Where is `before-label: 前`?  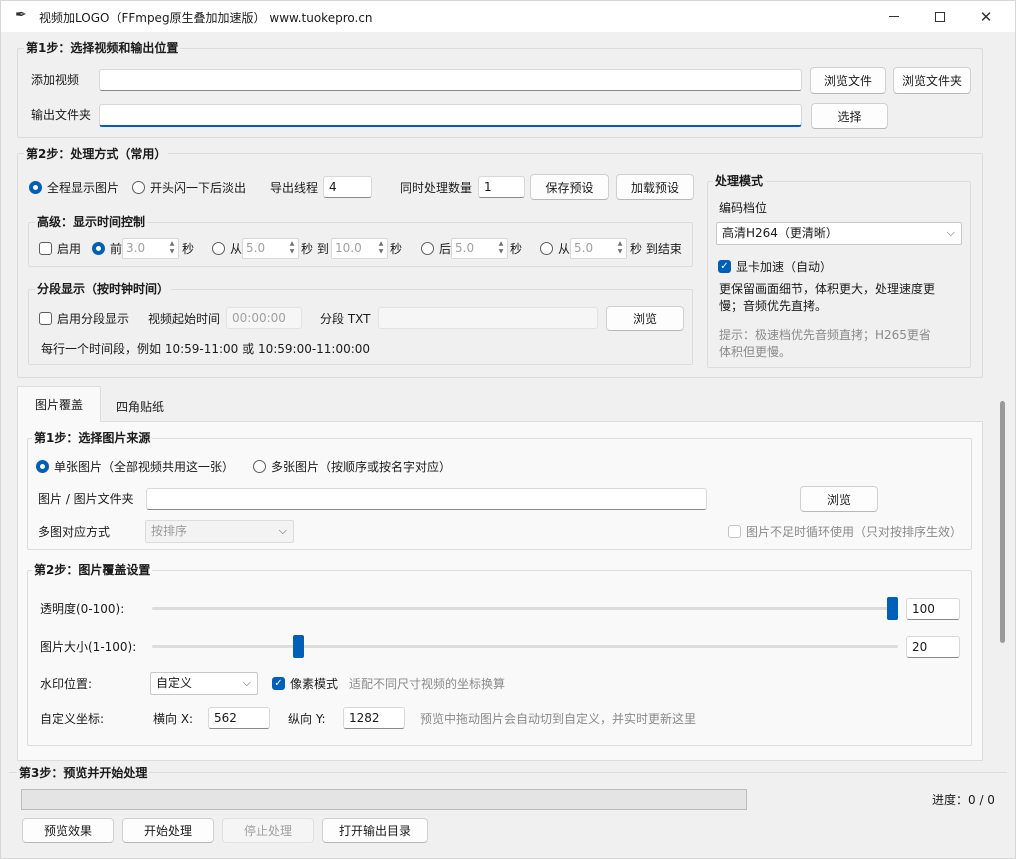
before-label: 前 is located at coordinates (116, 249).